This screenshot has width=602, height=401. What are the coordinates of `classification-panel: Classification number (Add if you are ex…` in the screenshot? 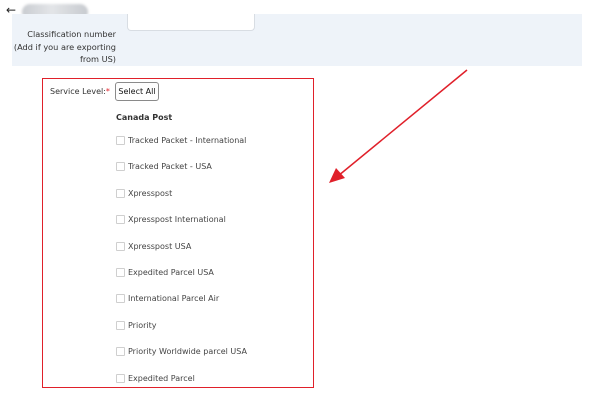 It's located at (297, 40).